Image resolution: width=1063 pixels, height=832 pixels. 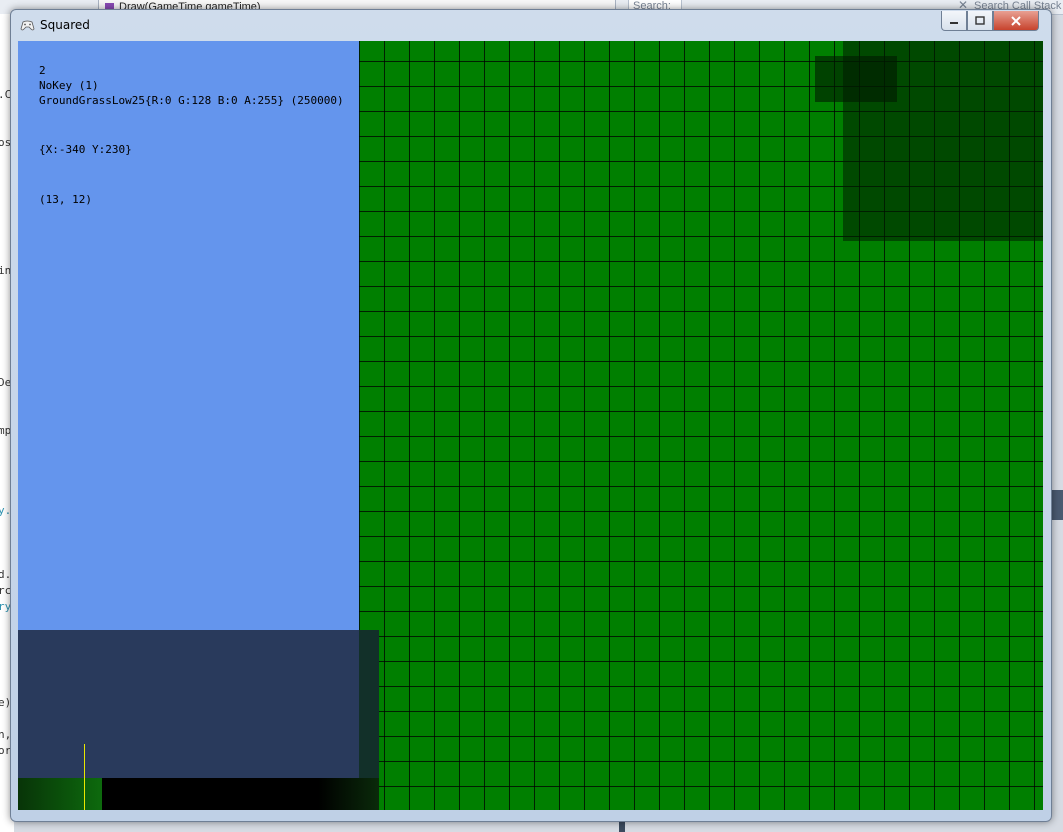 I want to click on minimize-button, so click(x=954, y=21).